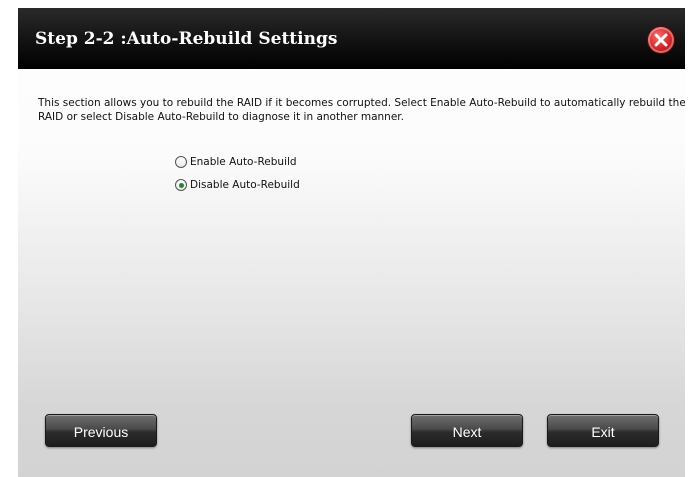 Image resolution: width=694 pixels, height=477 pixels. What do you see at coordinates (181, 162) in the screenshot?
I see `enable-auto-rebuild-radio` at bounding box center [181, 162].